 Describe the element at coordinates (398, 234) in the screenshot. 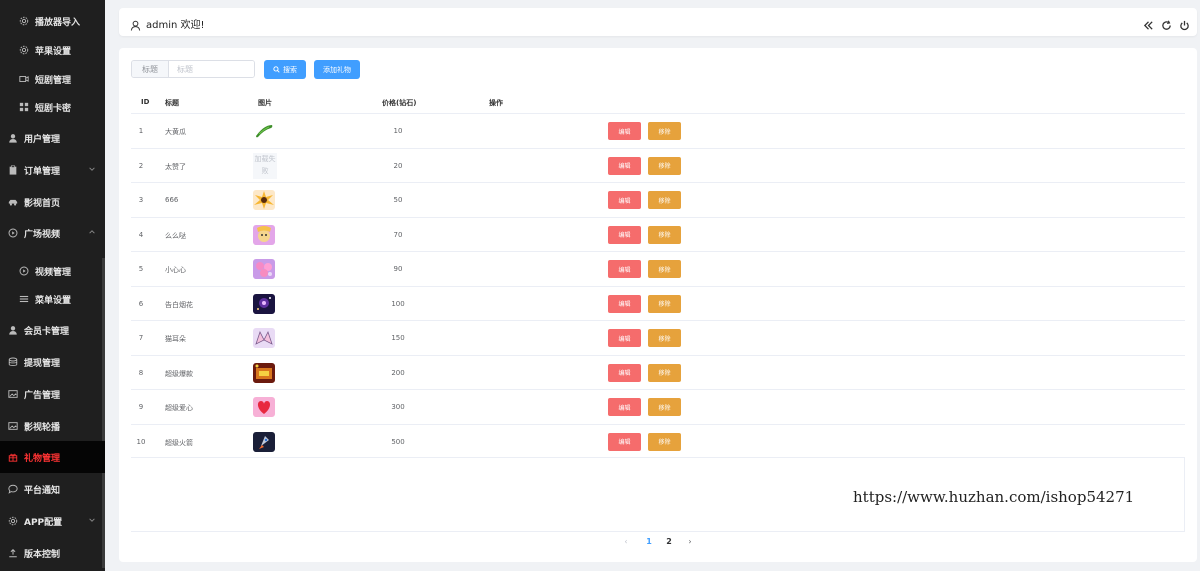

I see `cell-price: 70` at that location.